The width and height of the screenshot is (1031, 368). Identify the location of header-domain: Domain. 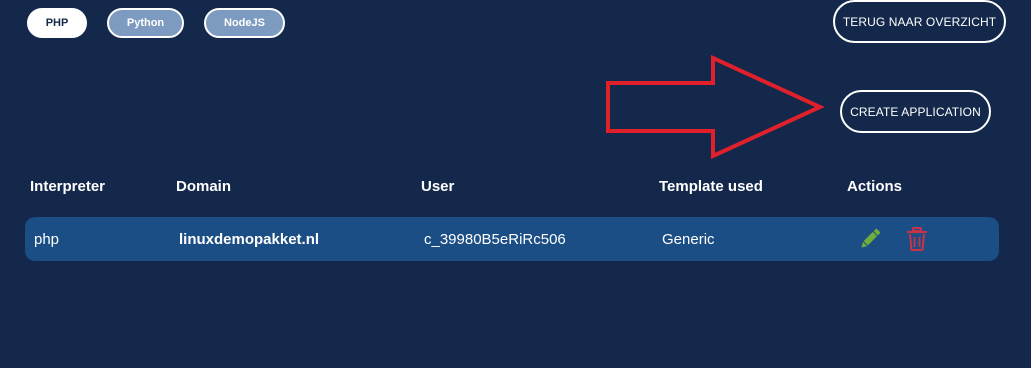
(204, 186).